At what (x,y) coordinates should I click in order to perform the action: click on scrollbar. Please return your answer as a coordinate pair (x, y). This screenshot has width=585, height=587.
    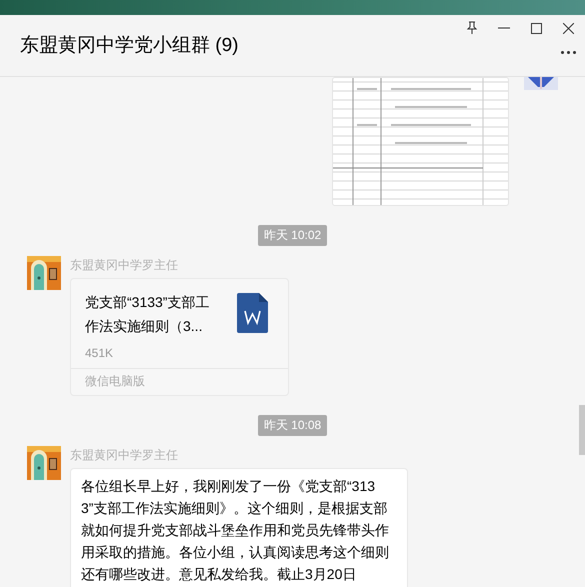
    Looking at the image, I should click on (582, 430).